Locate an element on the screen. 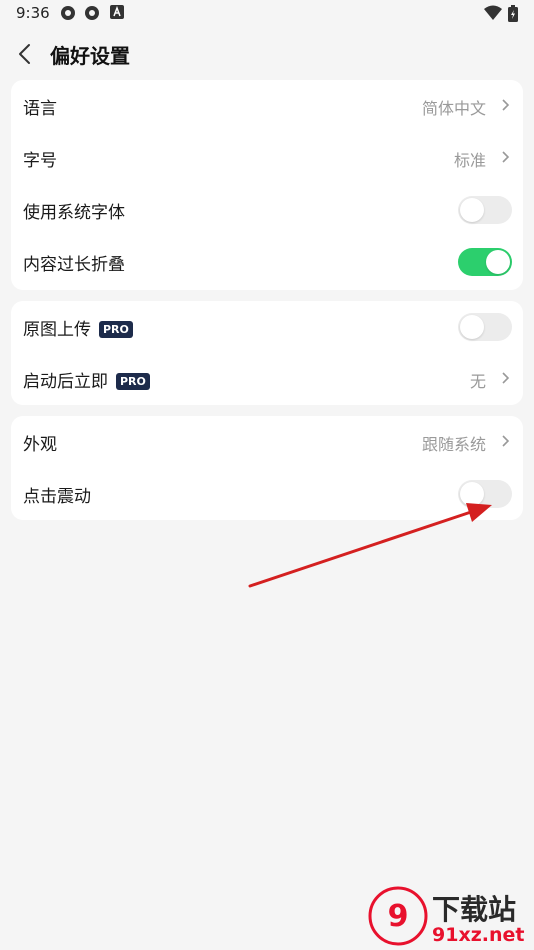 This screenshot has width=534, height=950. battery-icon is located at coordinates (513, 13).